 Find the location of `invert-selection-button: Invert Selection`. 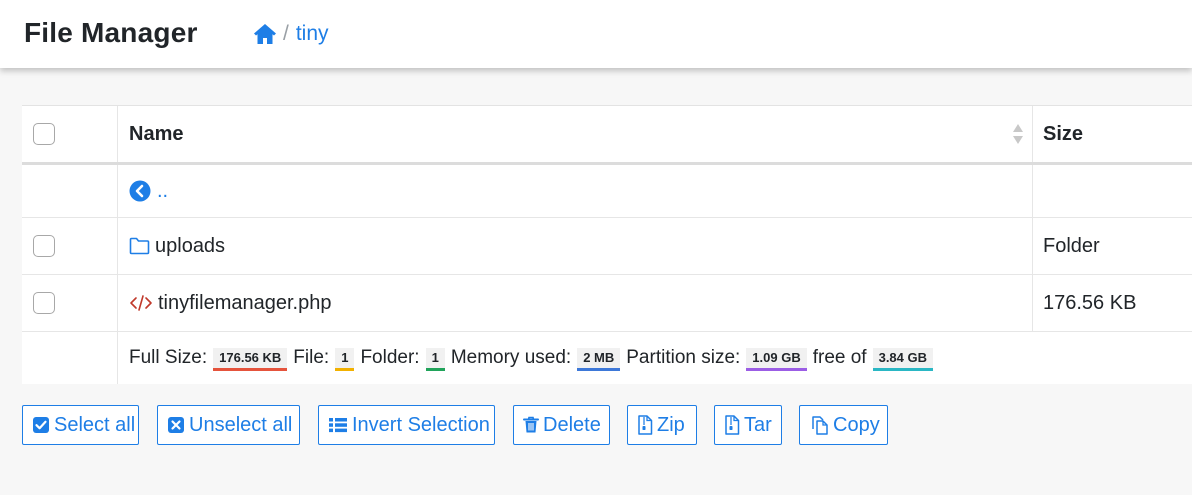

invert-selection-button: Invert Selection is located at coordinates (406, 425).